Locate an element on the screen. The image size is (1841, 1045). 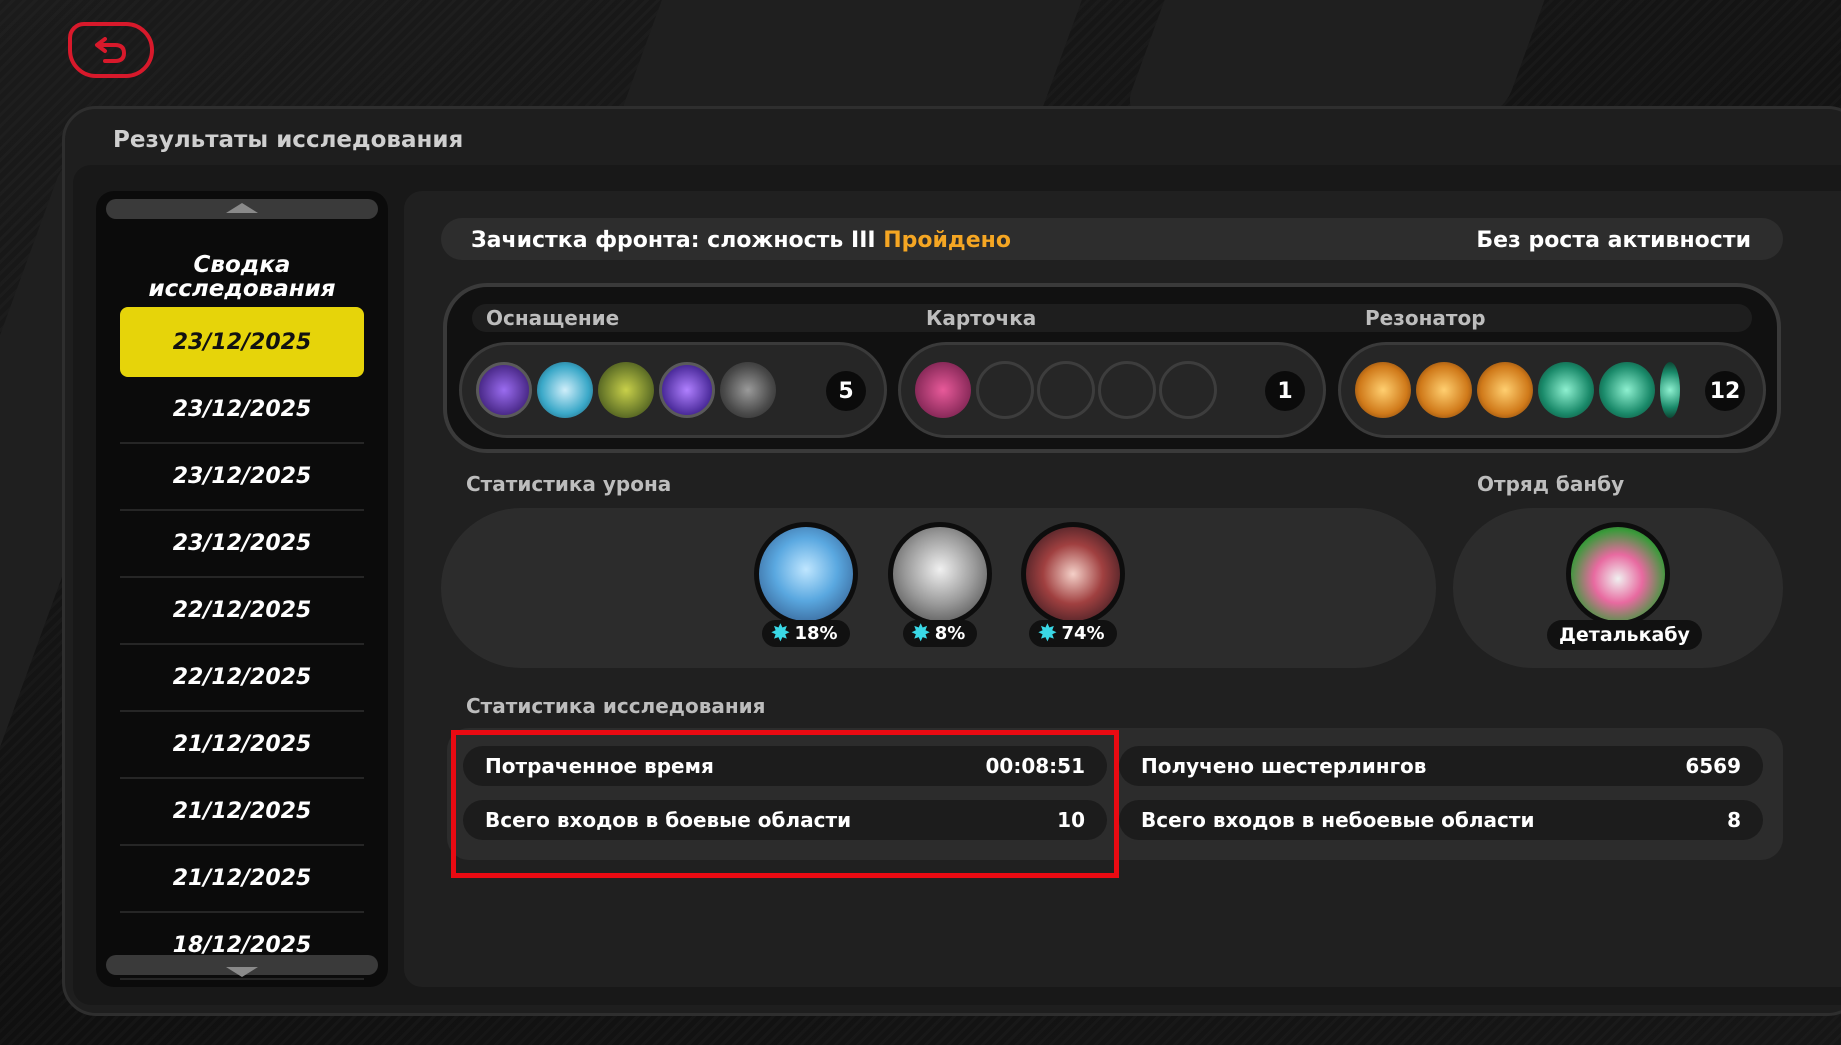
damage-stats-label: Статистика урона is located at coordinates (569, 484).